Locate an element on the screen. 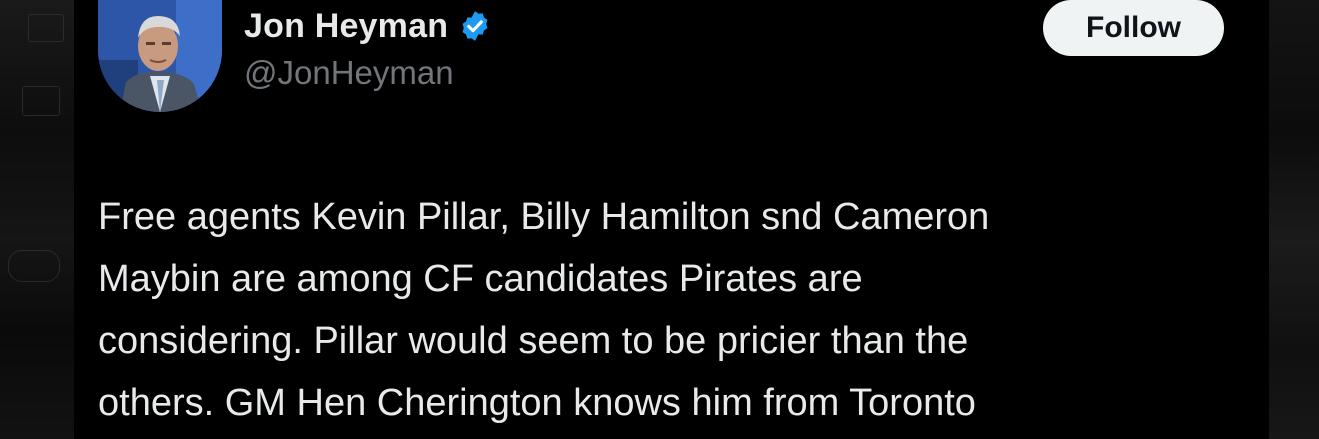 The width and height of the screenshot is (1319, 439). author-handle: @JonHeyman is located at coordinates (349, 73).